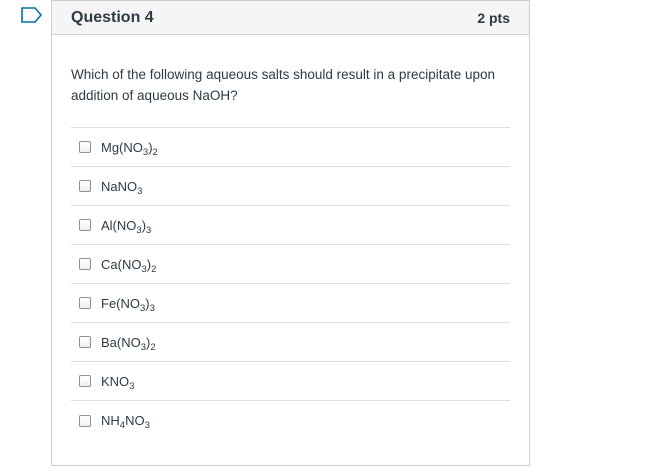  What do you see at coordinates (128, 304) in the screenshot?
I see `answer-label: Fe(NO3)3` at bounding box center [128, 304].